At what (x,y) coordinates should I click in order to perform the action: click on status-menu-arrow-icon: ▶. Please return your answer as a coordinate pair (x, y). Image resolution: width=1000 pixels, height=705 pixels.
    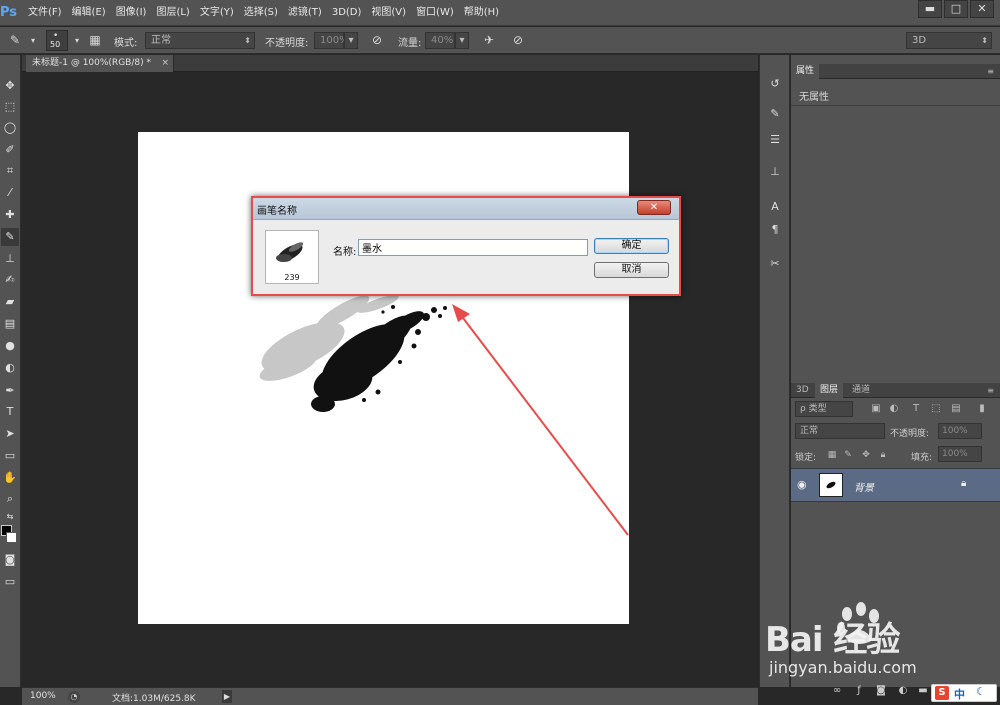
    Looking at the image, I should click on (227, 696).